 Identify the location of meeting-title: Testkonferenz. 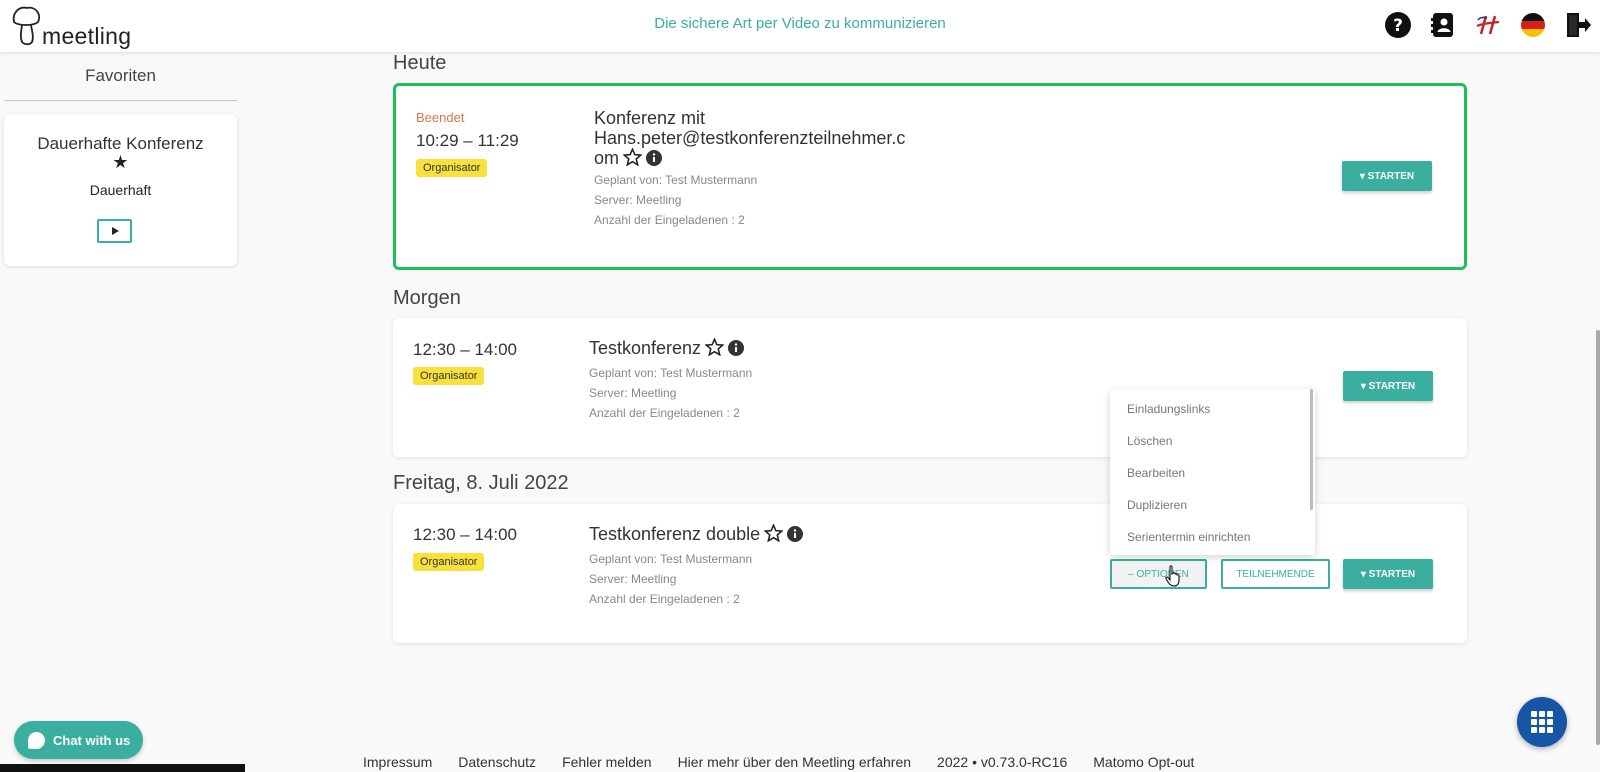
(667, 348).